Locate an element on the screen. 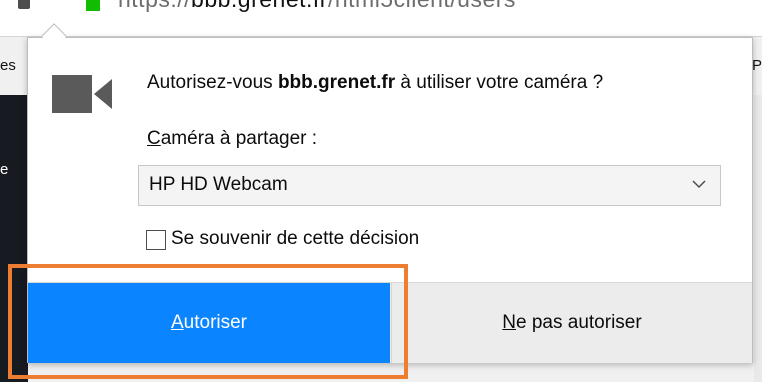  url-host: bbb.grenet.fr is located at coordinates (259, 6).